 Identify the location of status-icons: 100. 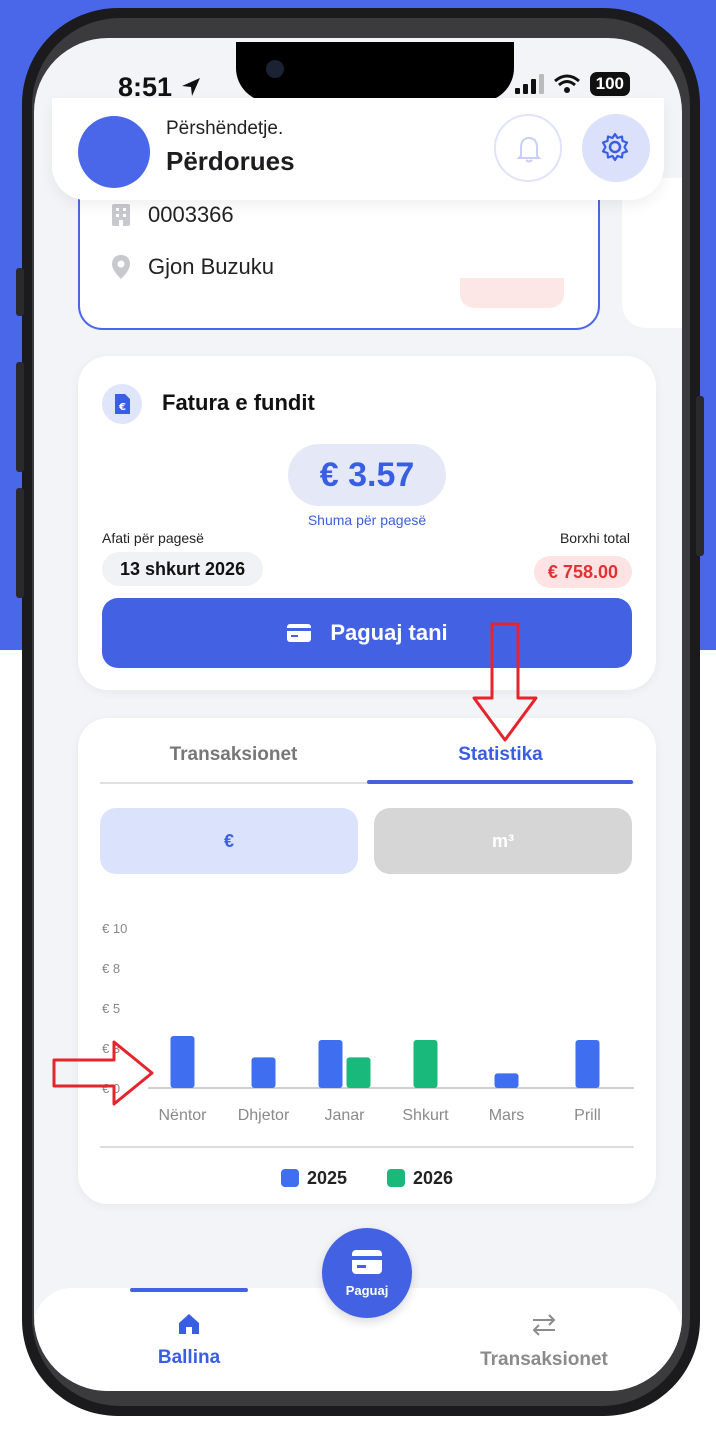
(572, 84).